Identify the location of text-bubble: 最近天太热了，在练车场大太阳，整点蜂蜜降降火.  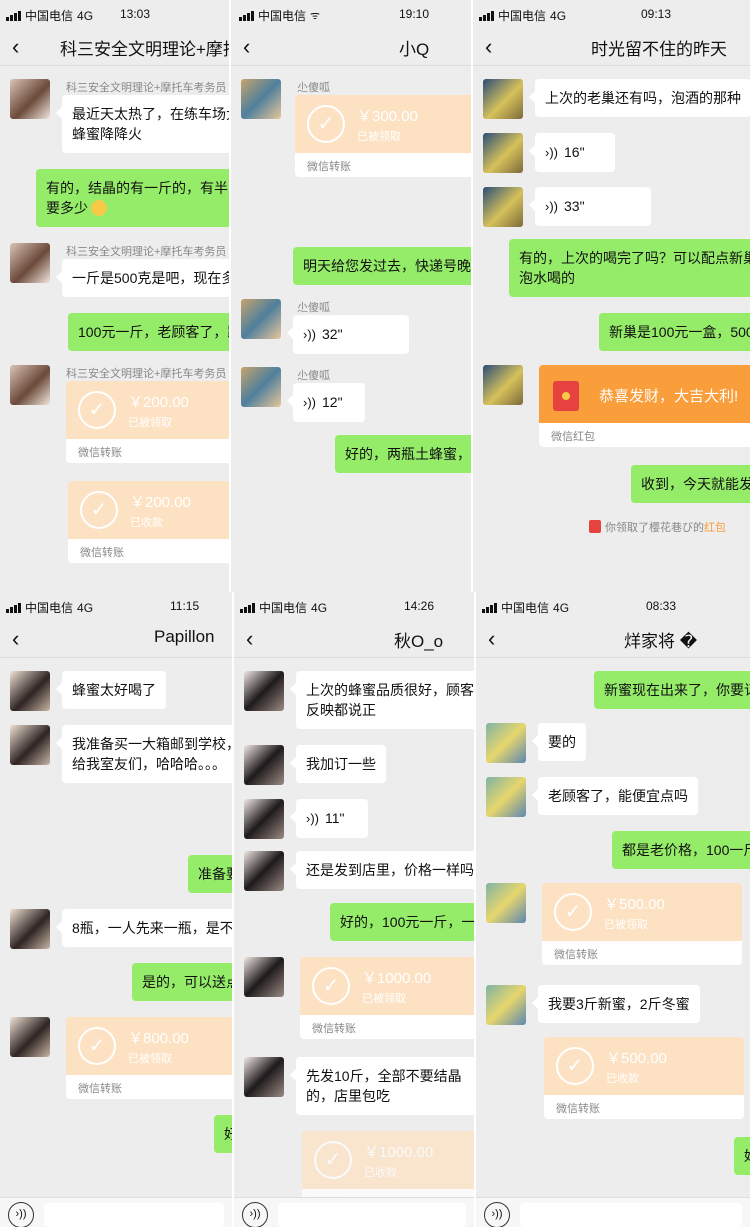
(142, 124).